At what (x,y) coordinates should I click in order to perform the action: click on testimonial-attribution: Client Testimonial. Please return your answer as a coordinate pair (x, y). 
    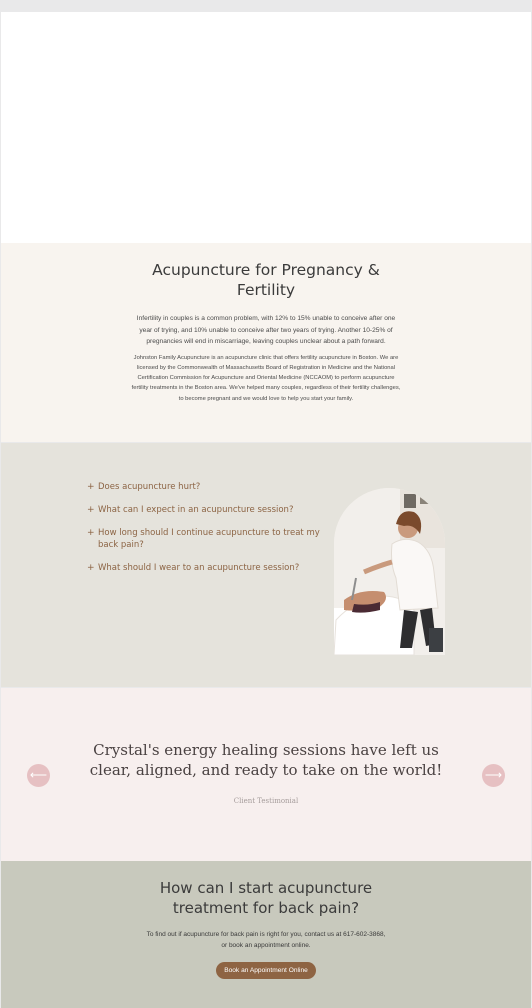
    Looking at the image, I should click on (266, 801).